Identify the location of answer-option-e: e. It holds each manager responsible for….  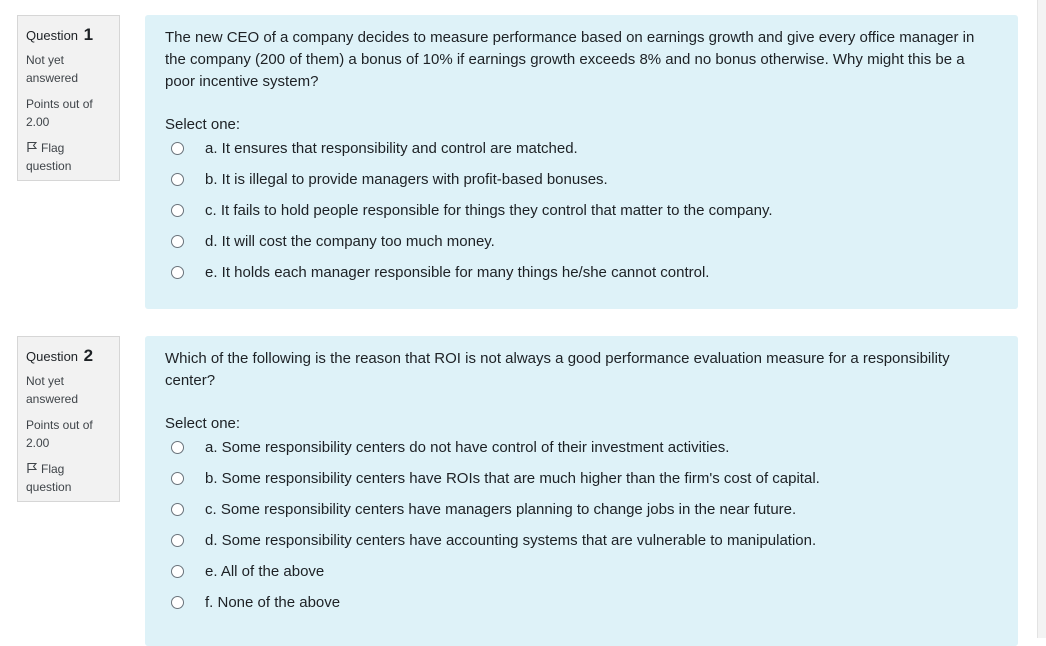
(581, 278).